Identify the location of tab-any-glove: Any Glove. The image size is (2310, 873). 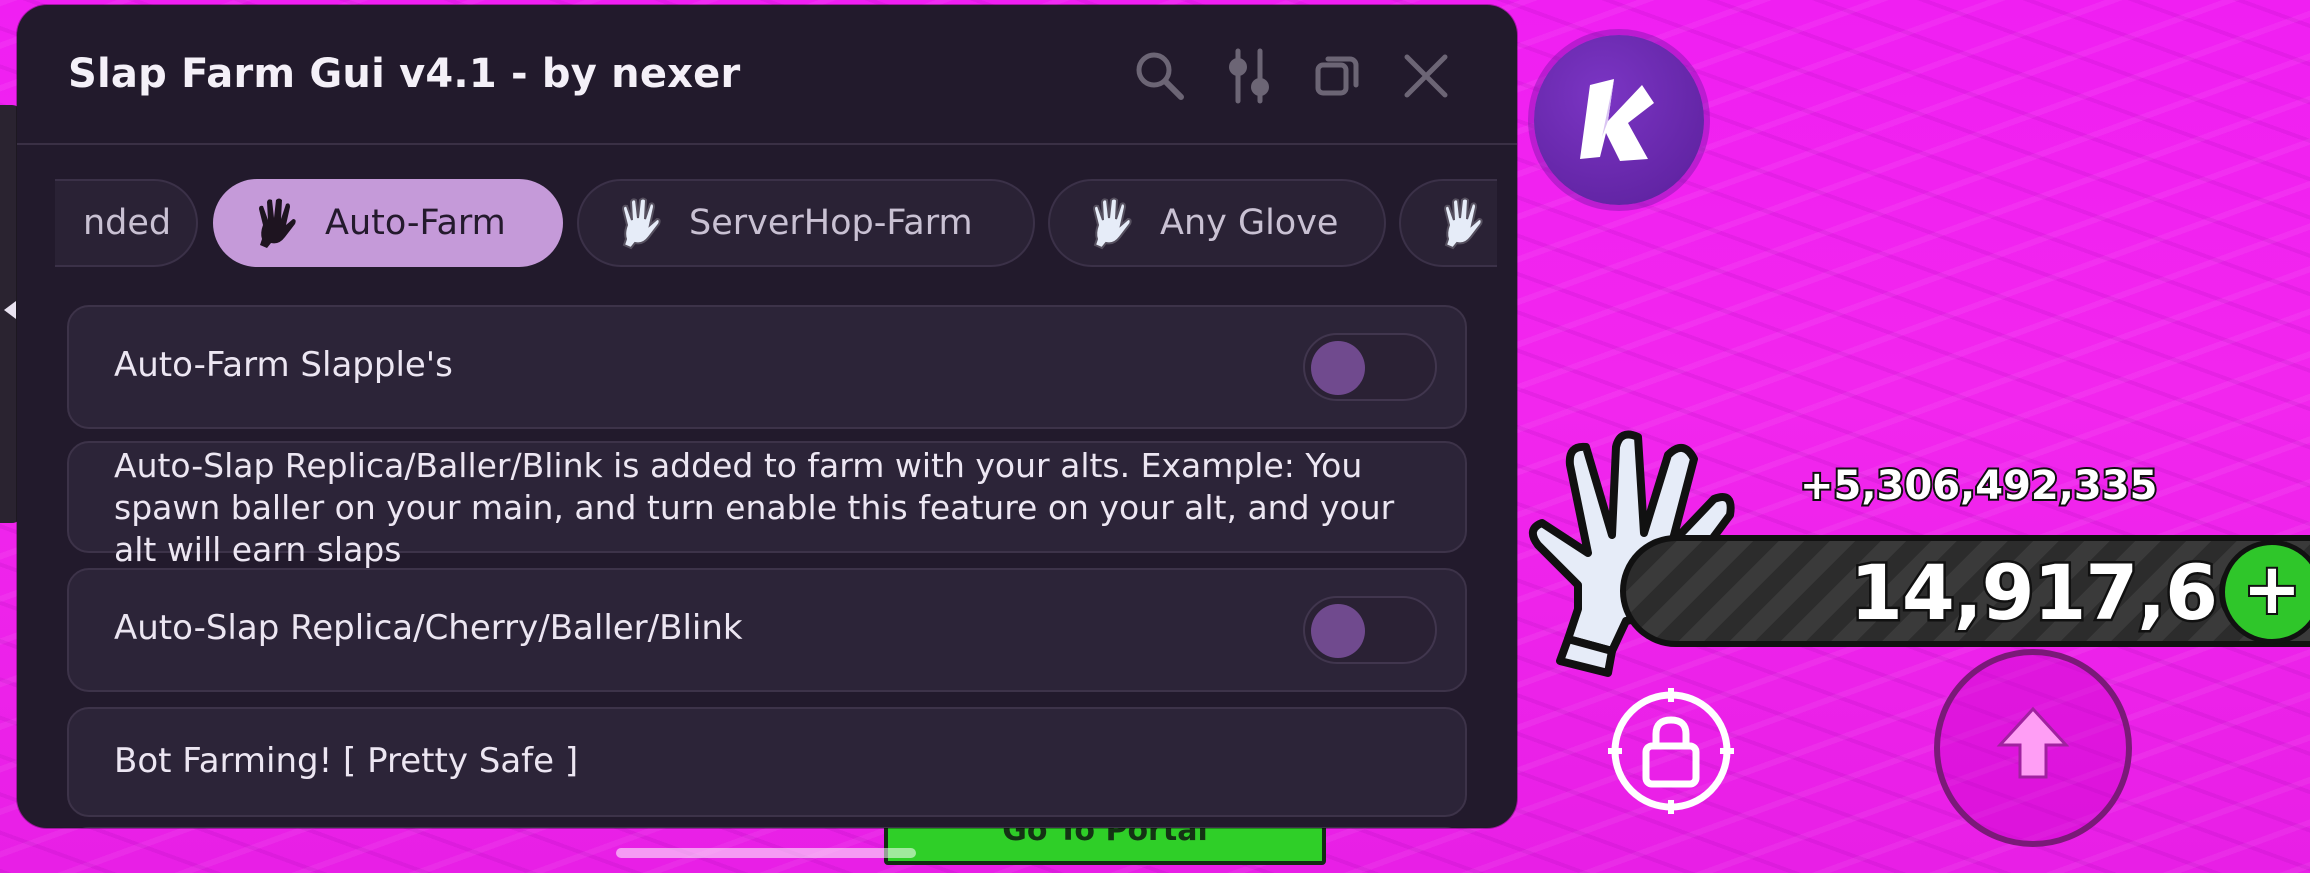
(1217, 223).